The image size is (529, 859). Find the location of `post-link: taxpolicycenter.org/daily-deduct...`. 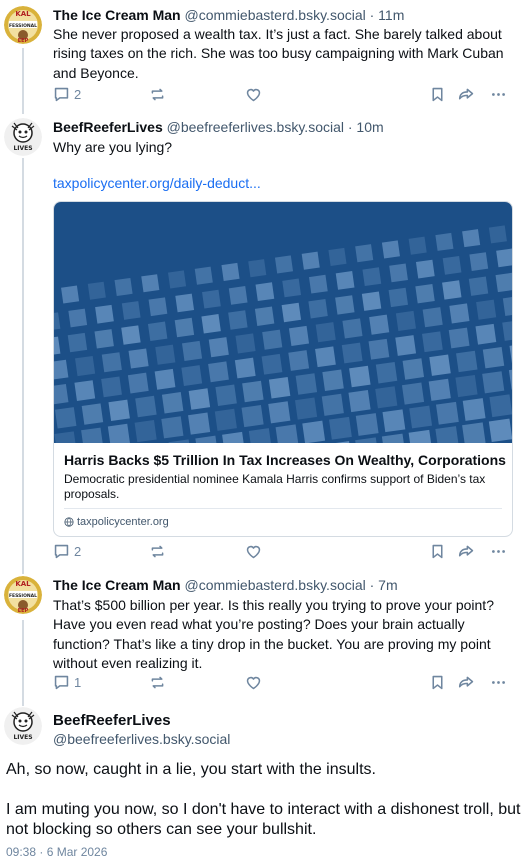

post-link: taxpolicycenter.org/daily-deduct... is located at coordinates (288, 183).